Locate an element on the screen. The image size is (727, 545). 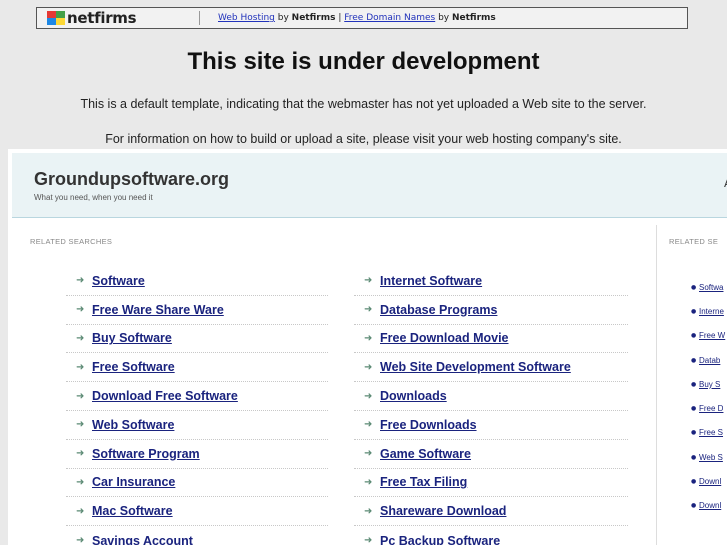
banner-divider is located at coordinates (199, 18).